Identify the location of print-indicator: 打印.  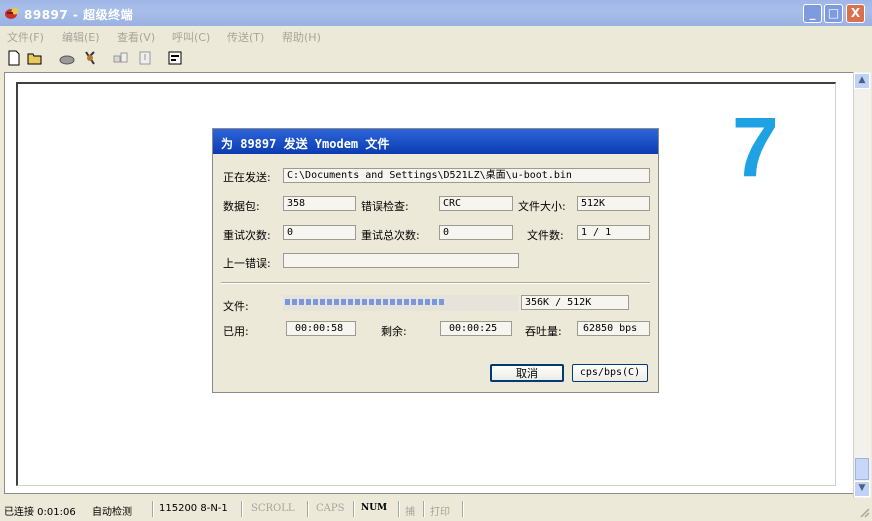
(440, 512).